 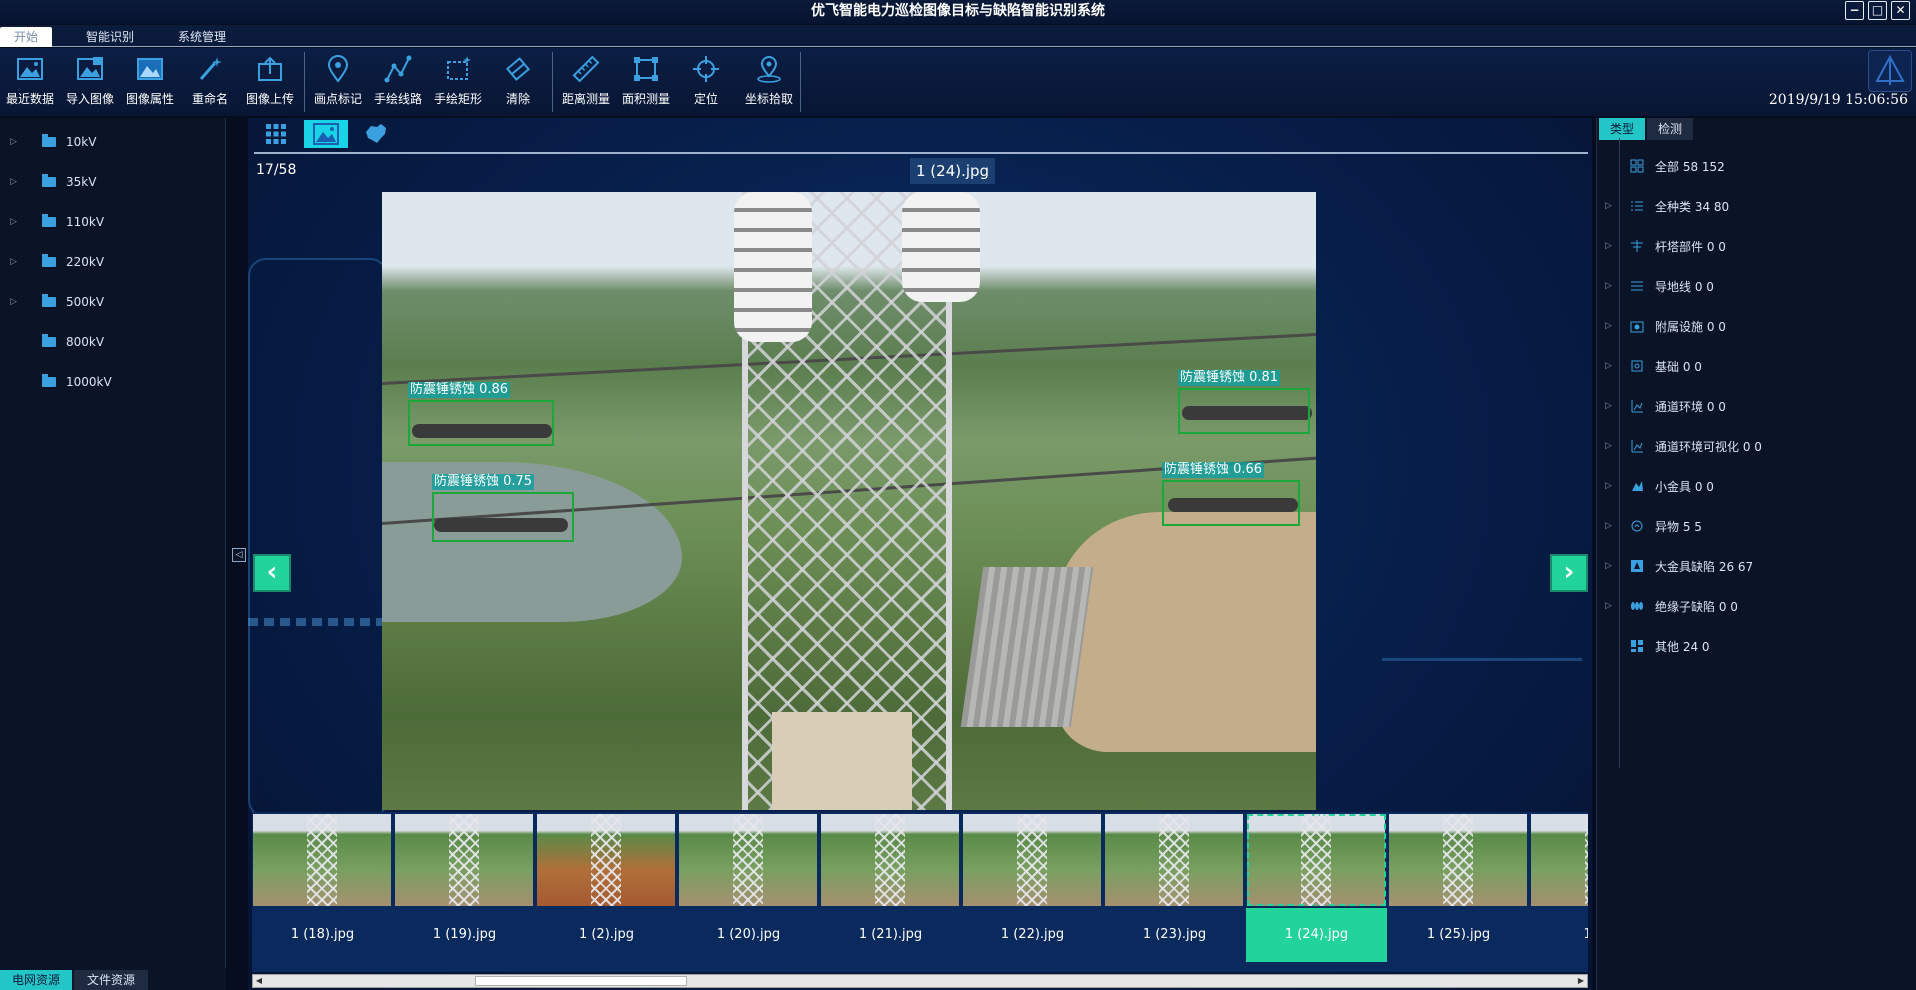 I want to click on thumbnail-item: 1 (21).jpg, so click(x=890, y=892).